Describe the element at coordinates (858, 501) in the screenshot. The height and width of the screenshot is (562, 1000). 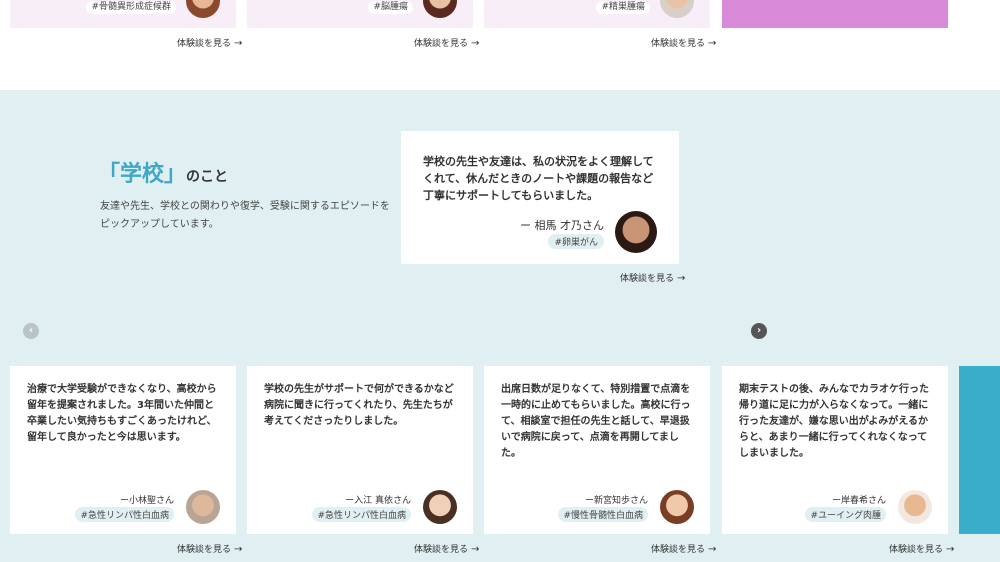
I see `card-author: ー岸春希さん` at that location.